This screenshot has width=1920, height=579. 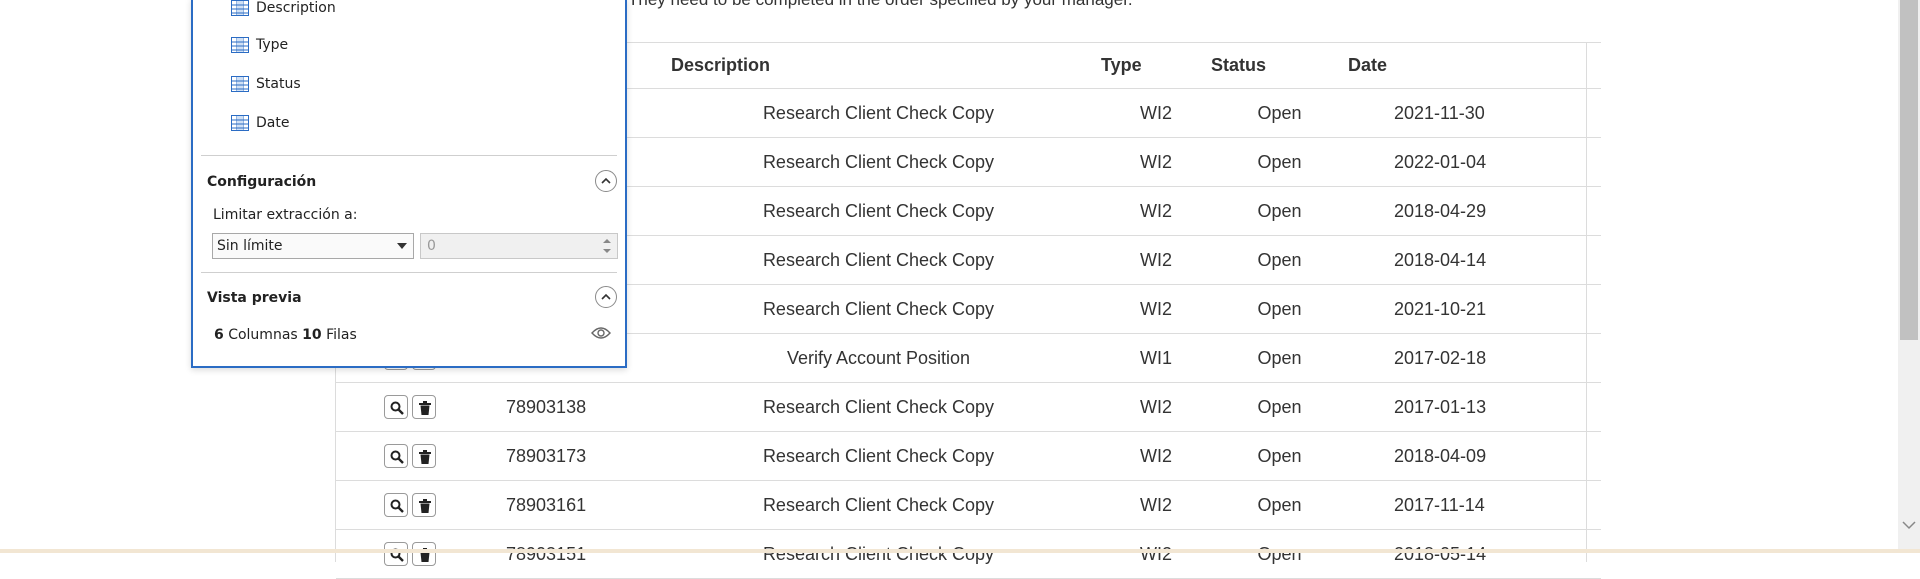 What do you see at coordinates (1474, 358) in the screenshot?
I see `row-date: 2017-02-18` at bounding box center [1474, 358].